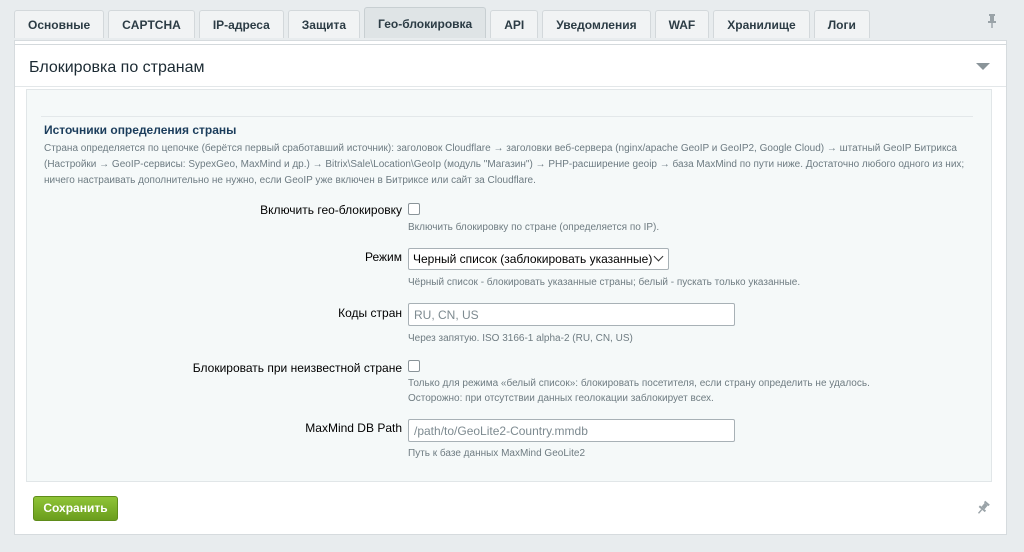 The height and width of the screenshot is (552, 1024). I want to click on tab-captcha: CAPTCHA, so click(151, 24).